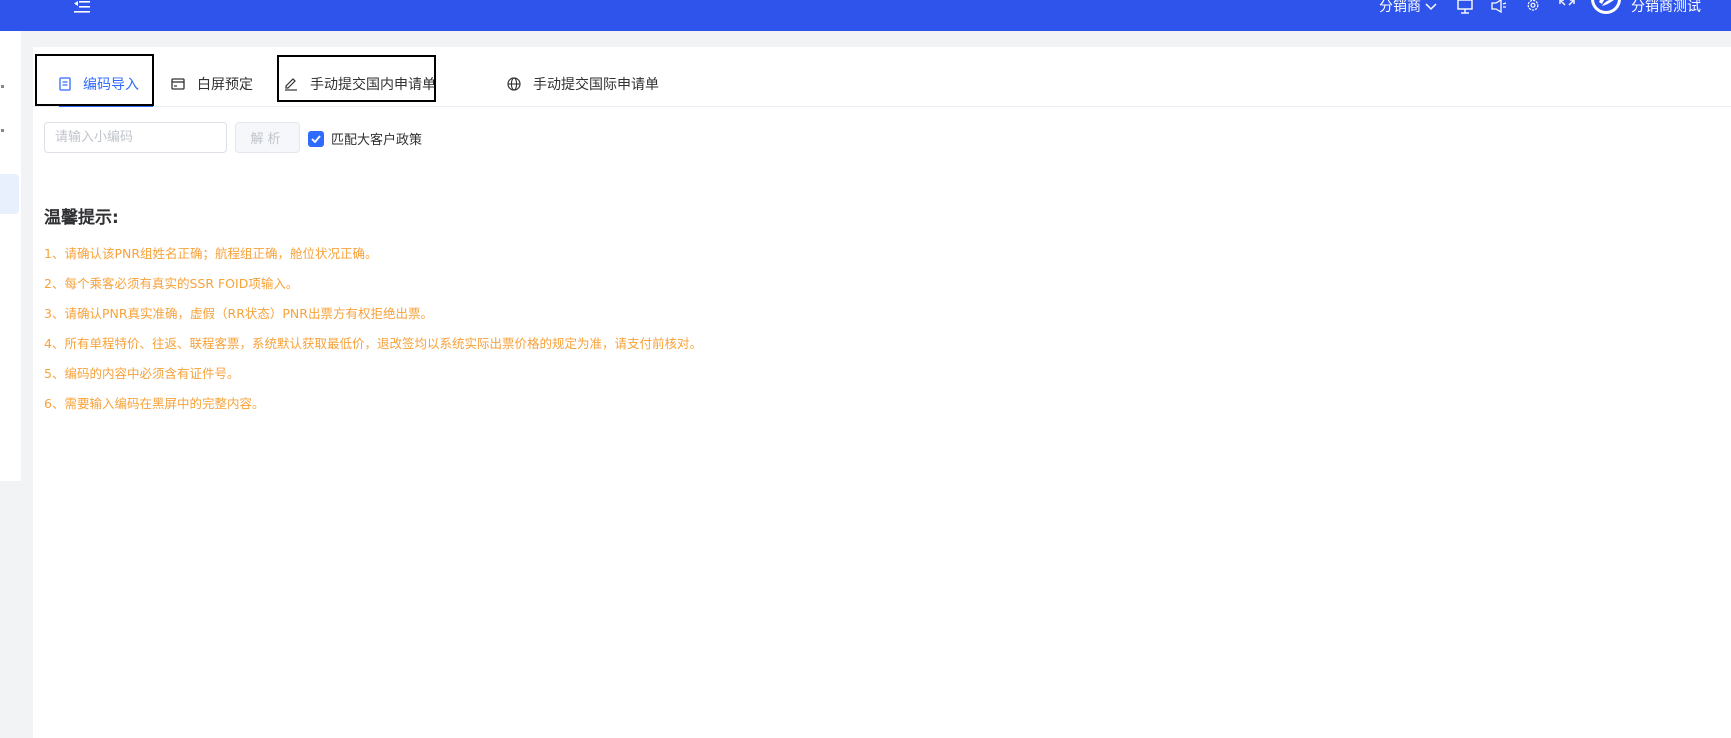 Image resolution: width=1731 pixels, height=738 pixels. Describe the element at coordinates (171, 283) in the screenshot. I see `tip-item: 2、每个乘客必须有真实的SSR FOID项输入。` at that location.